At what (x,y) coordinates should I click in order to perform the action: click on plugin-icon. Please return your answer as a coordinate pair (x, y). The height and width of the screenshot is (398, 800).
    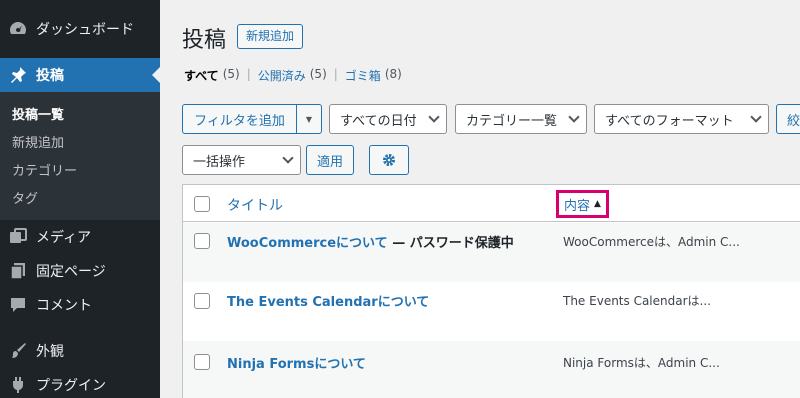
    Looking at the image, I should click on (18, 385).